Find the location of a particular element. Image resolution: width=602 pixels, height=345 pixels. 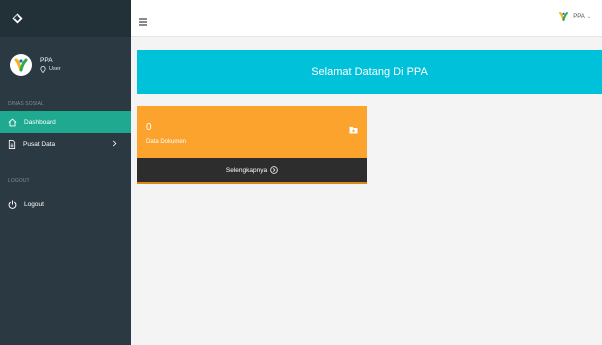

document-icon is located at coordinates (12, 144).